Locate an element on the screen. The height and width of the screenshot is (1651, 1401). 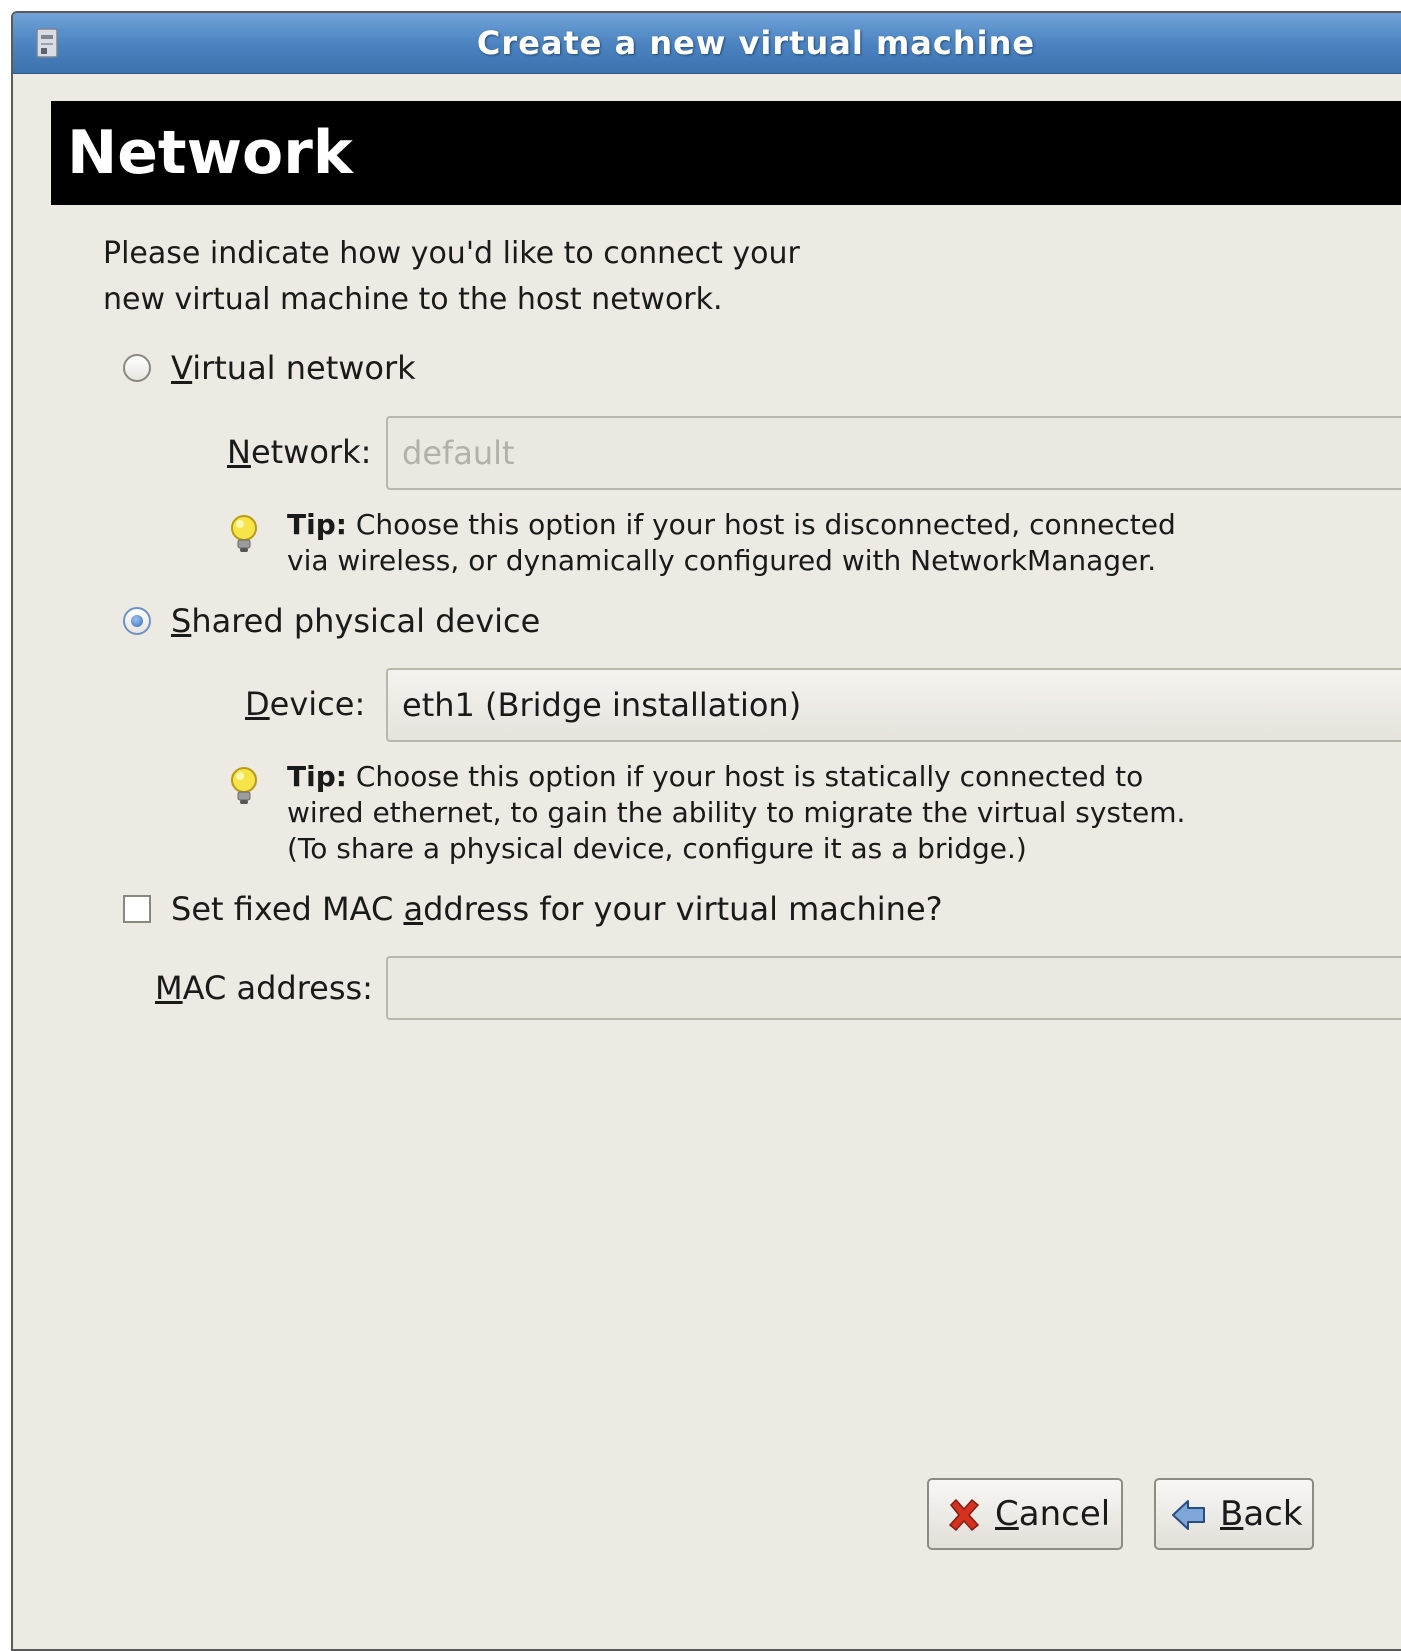
shared-device-radio is located at coordinates (137, 621).